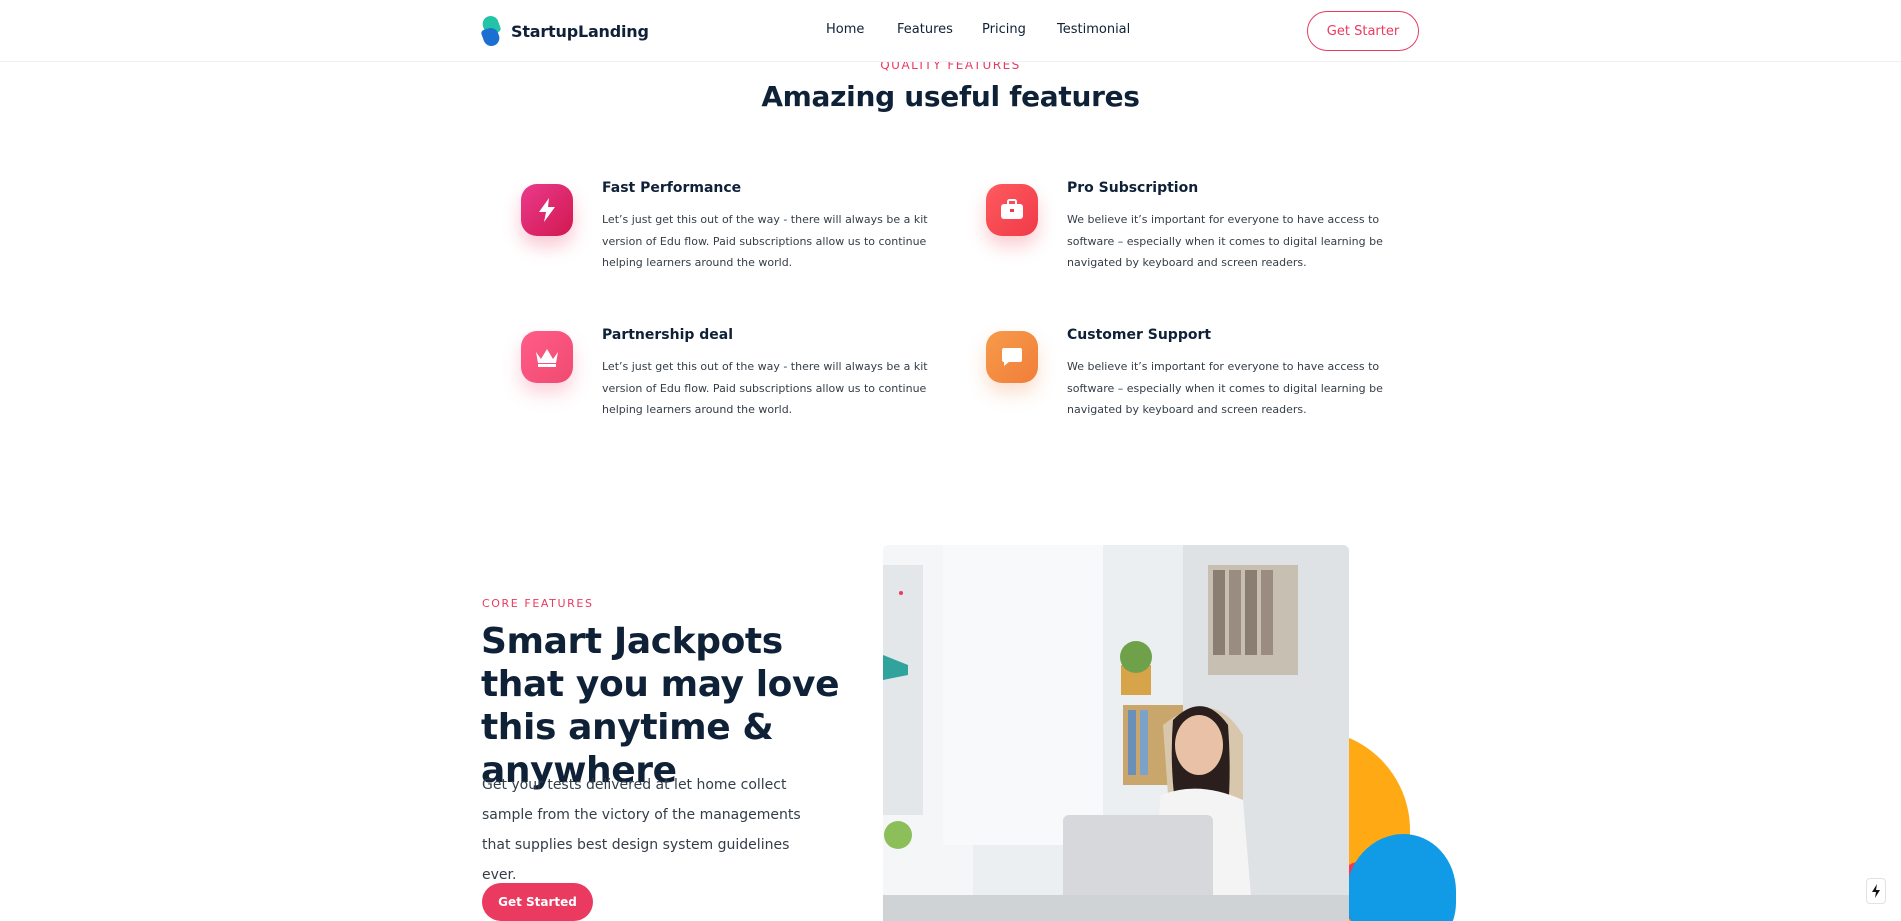 The image size is (1901, 921). Describe the element at coordinates (1363, 31) in the screenshot. I see `get-starter-button: Get Starter` at that location.